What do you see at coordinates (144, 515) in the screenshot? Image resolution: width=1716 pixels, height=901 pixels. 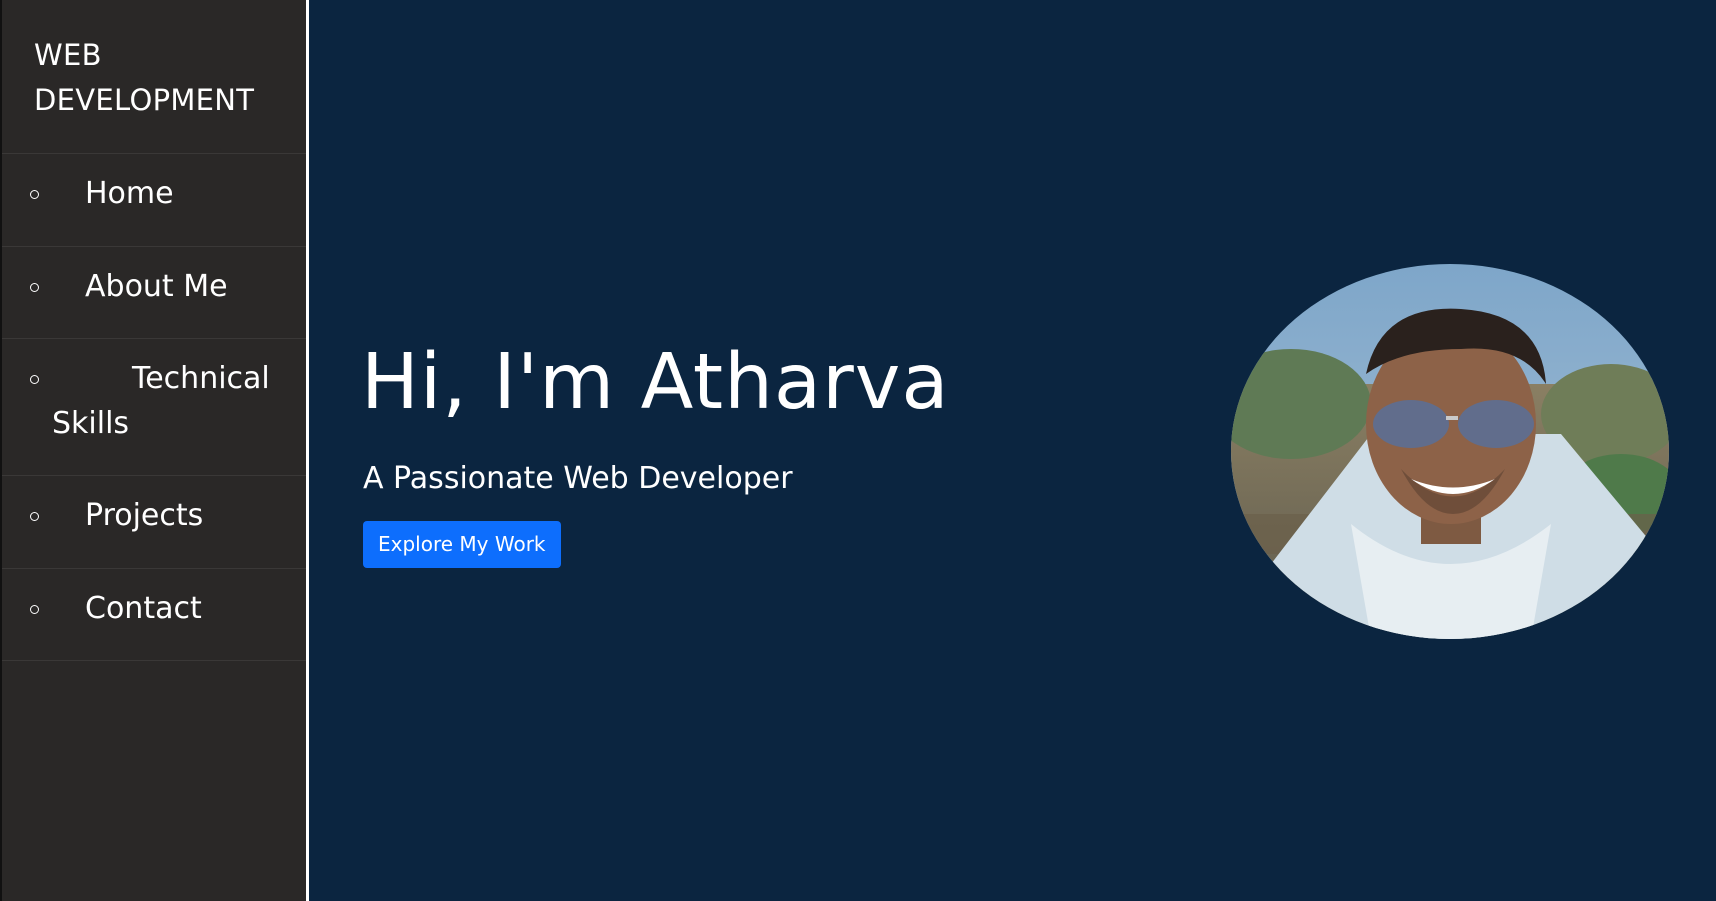 I see `sidebar-item-label: Projects` at bounding box center [144, 515].